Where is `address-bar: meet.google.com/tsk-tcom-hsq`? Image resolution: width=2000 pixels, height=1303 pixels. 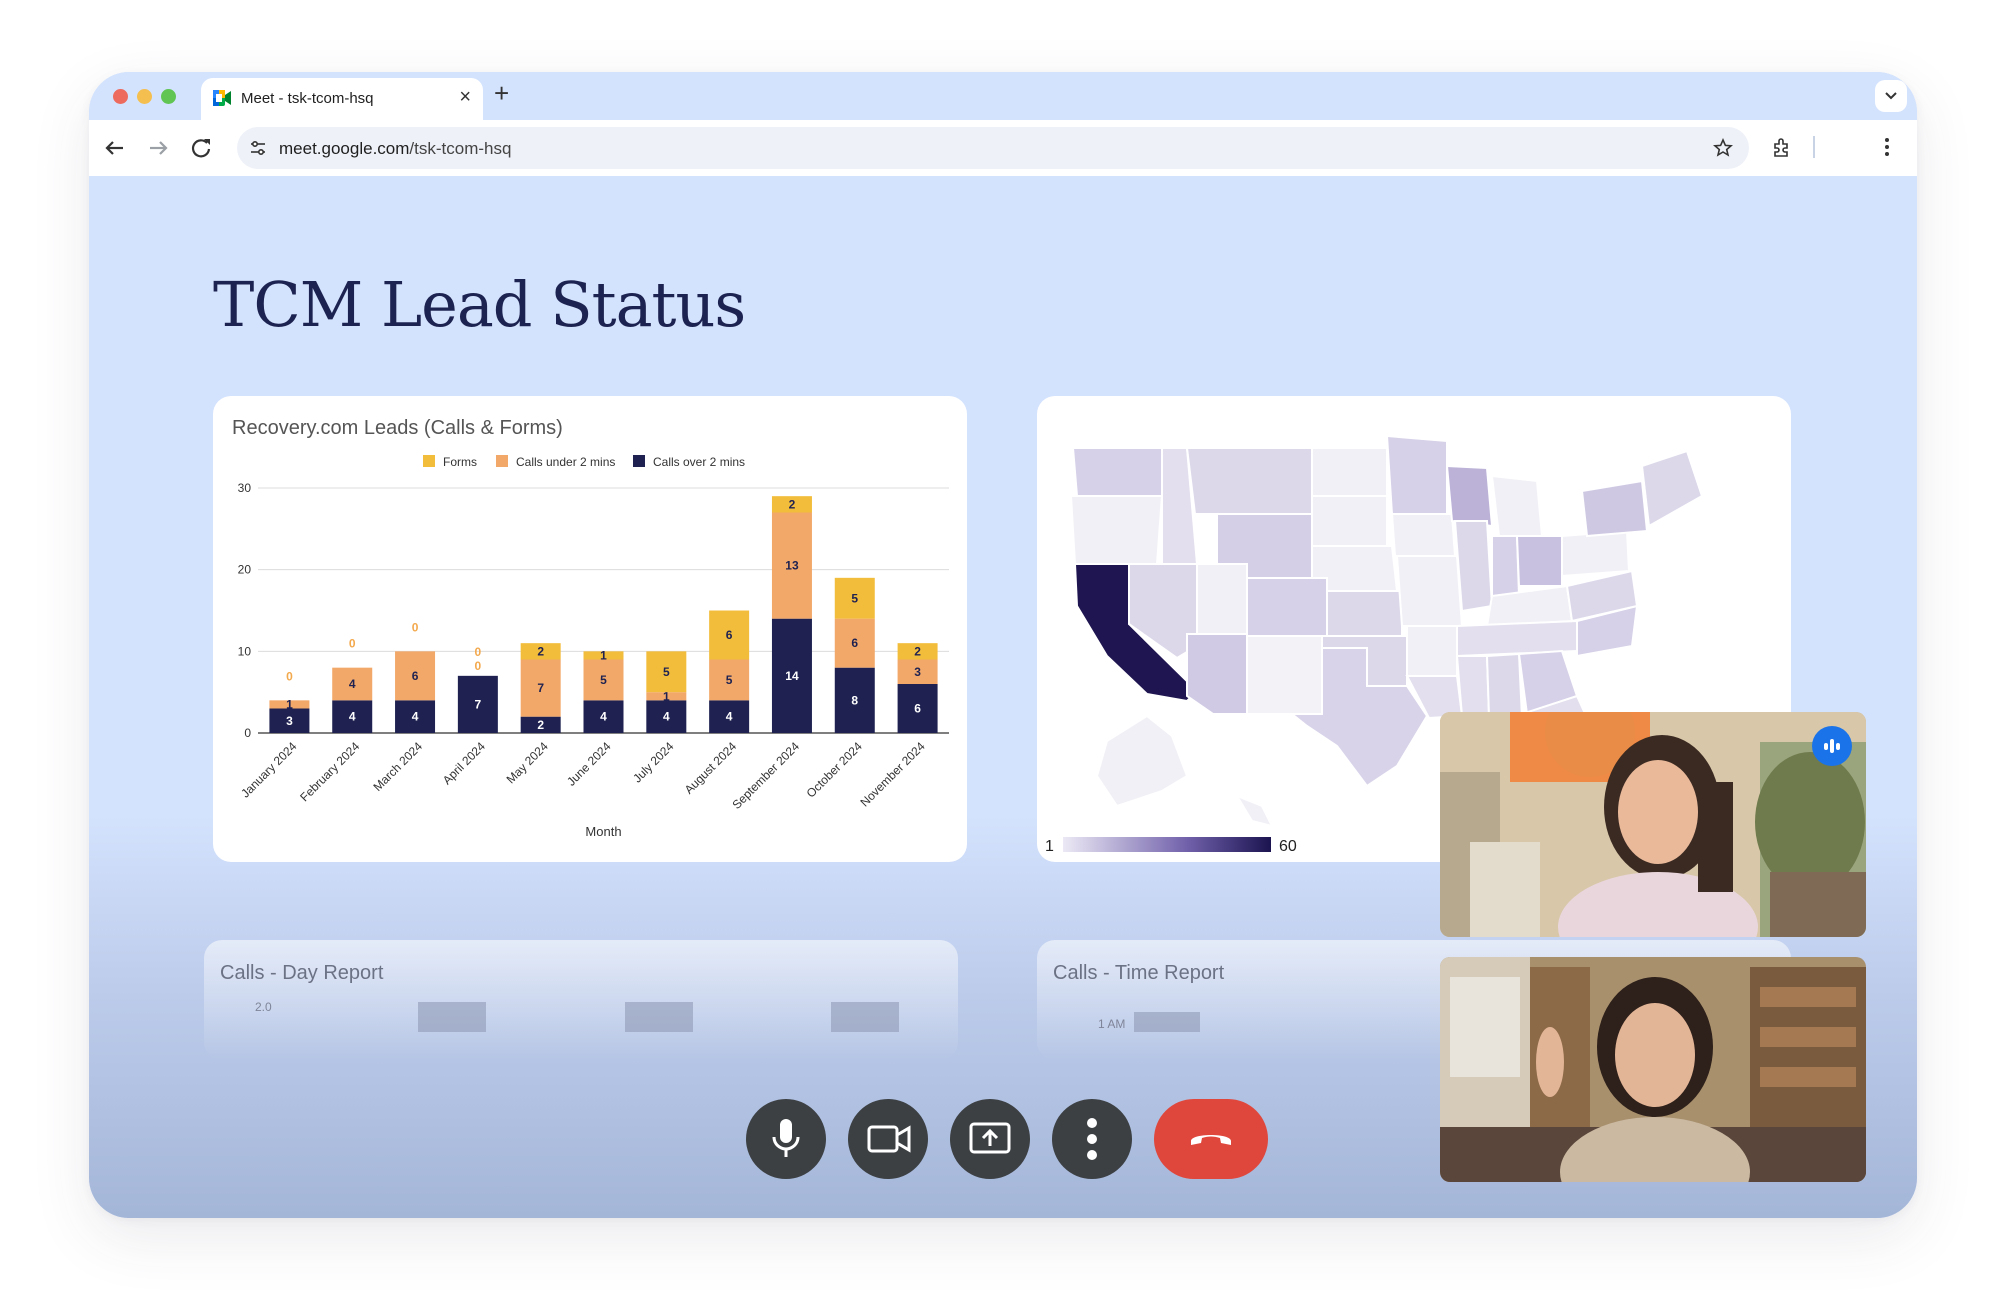
address-bar: meet.google.com/tsk-tcom-hsq is located at coordinates (993, 148).